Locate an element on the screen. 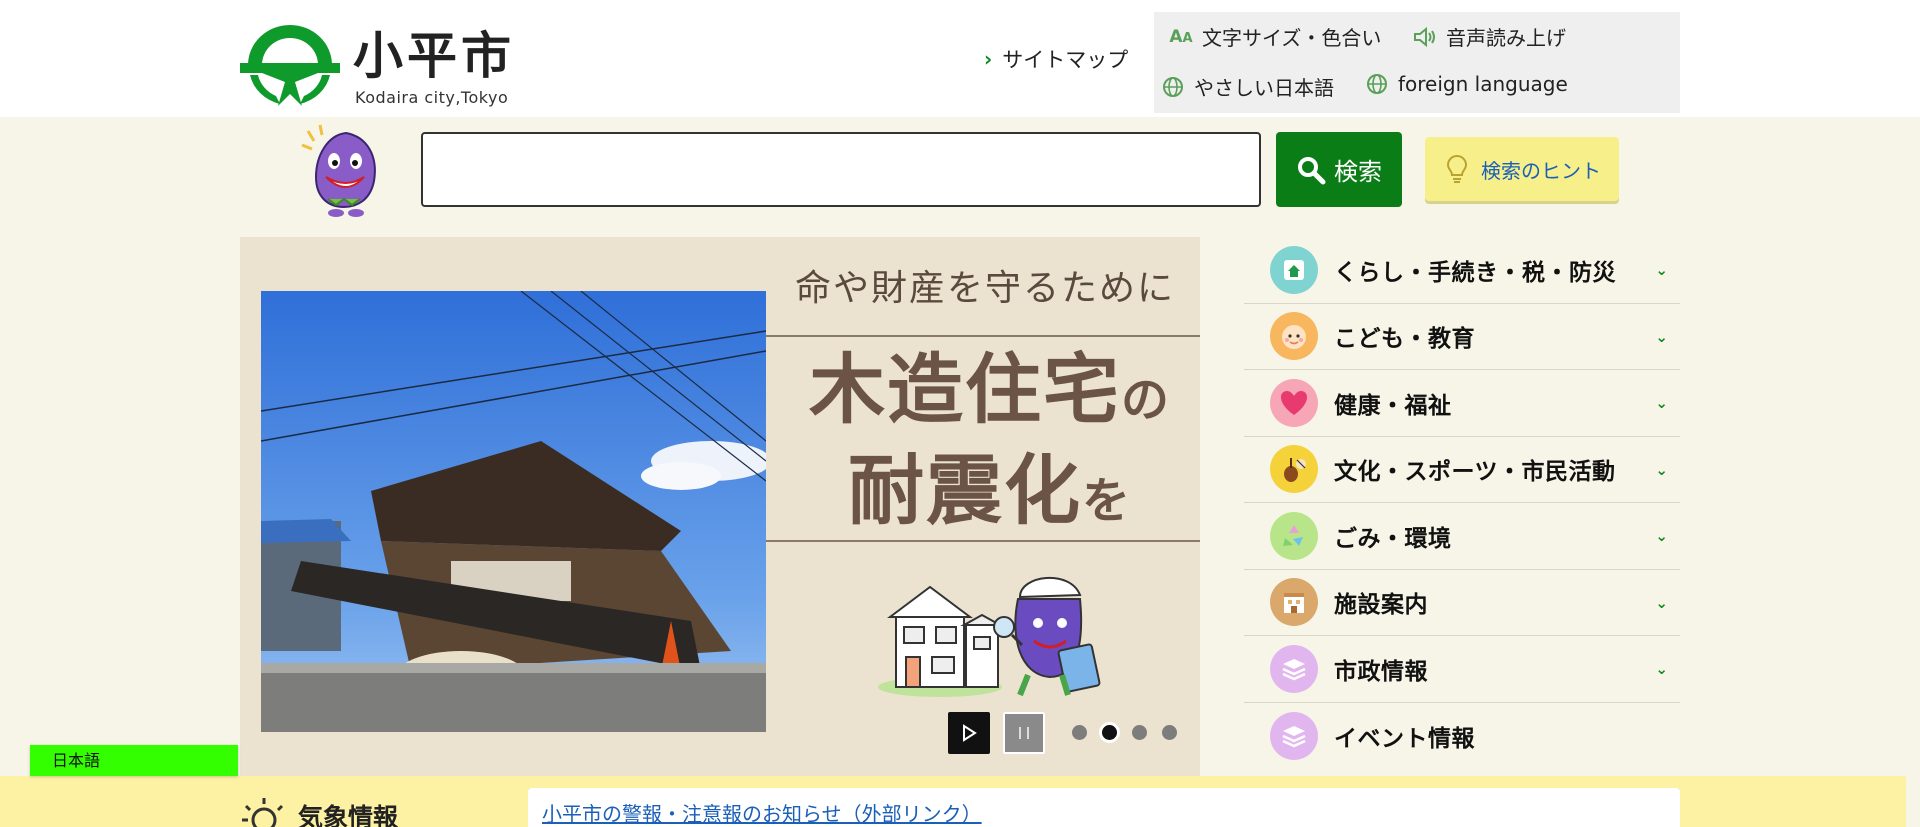  menu-item-label: こども・教育 is located at coordinates (1404, 339).